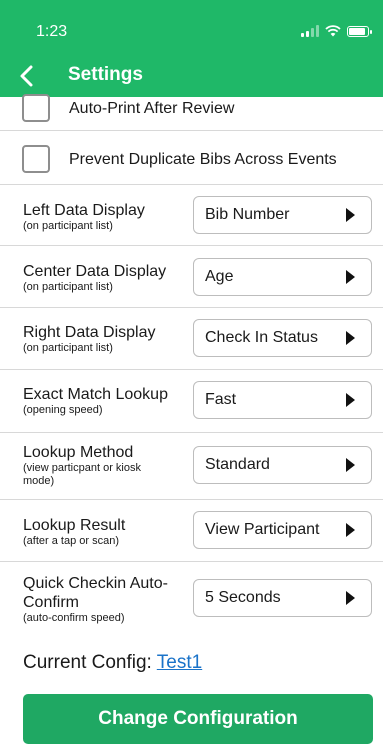  What do you see at coordinates (36, 159) in the screenshot?
I see `prevent-duplicate-checkbox` at bounding box center [36, 159].